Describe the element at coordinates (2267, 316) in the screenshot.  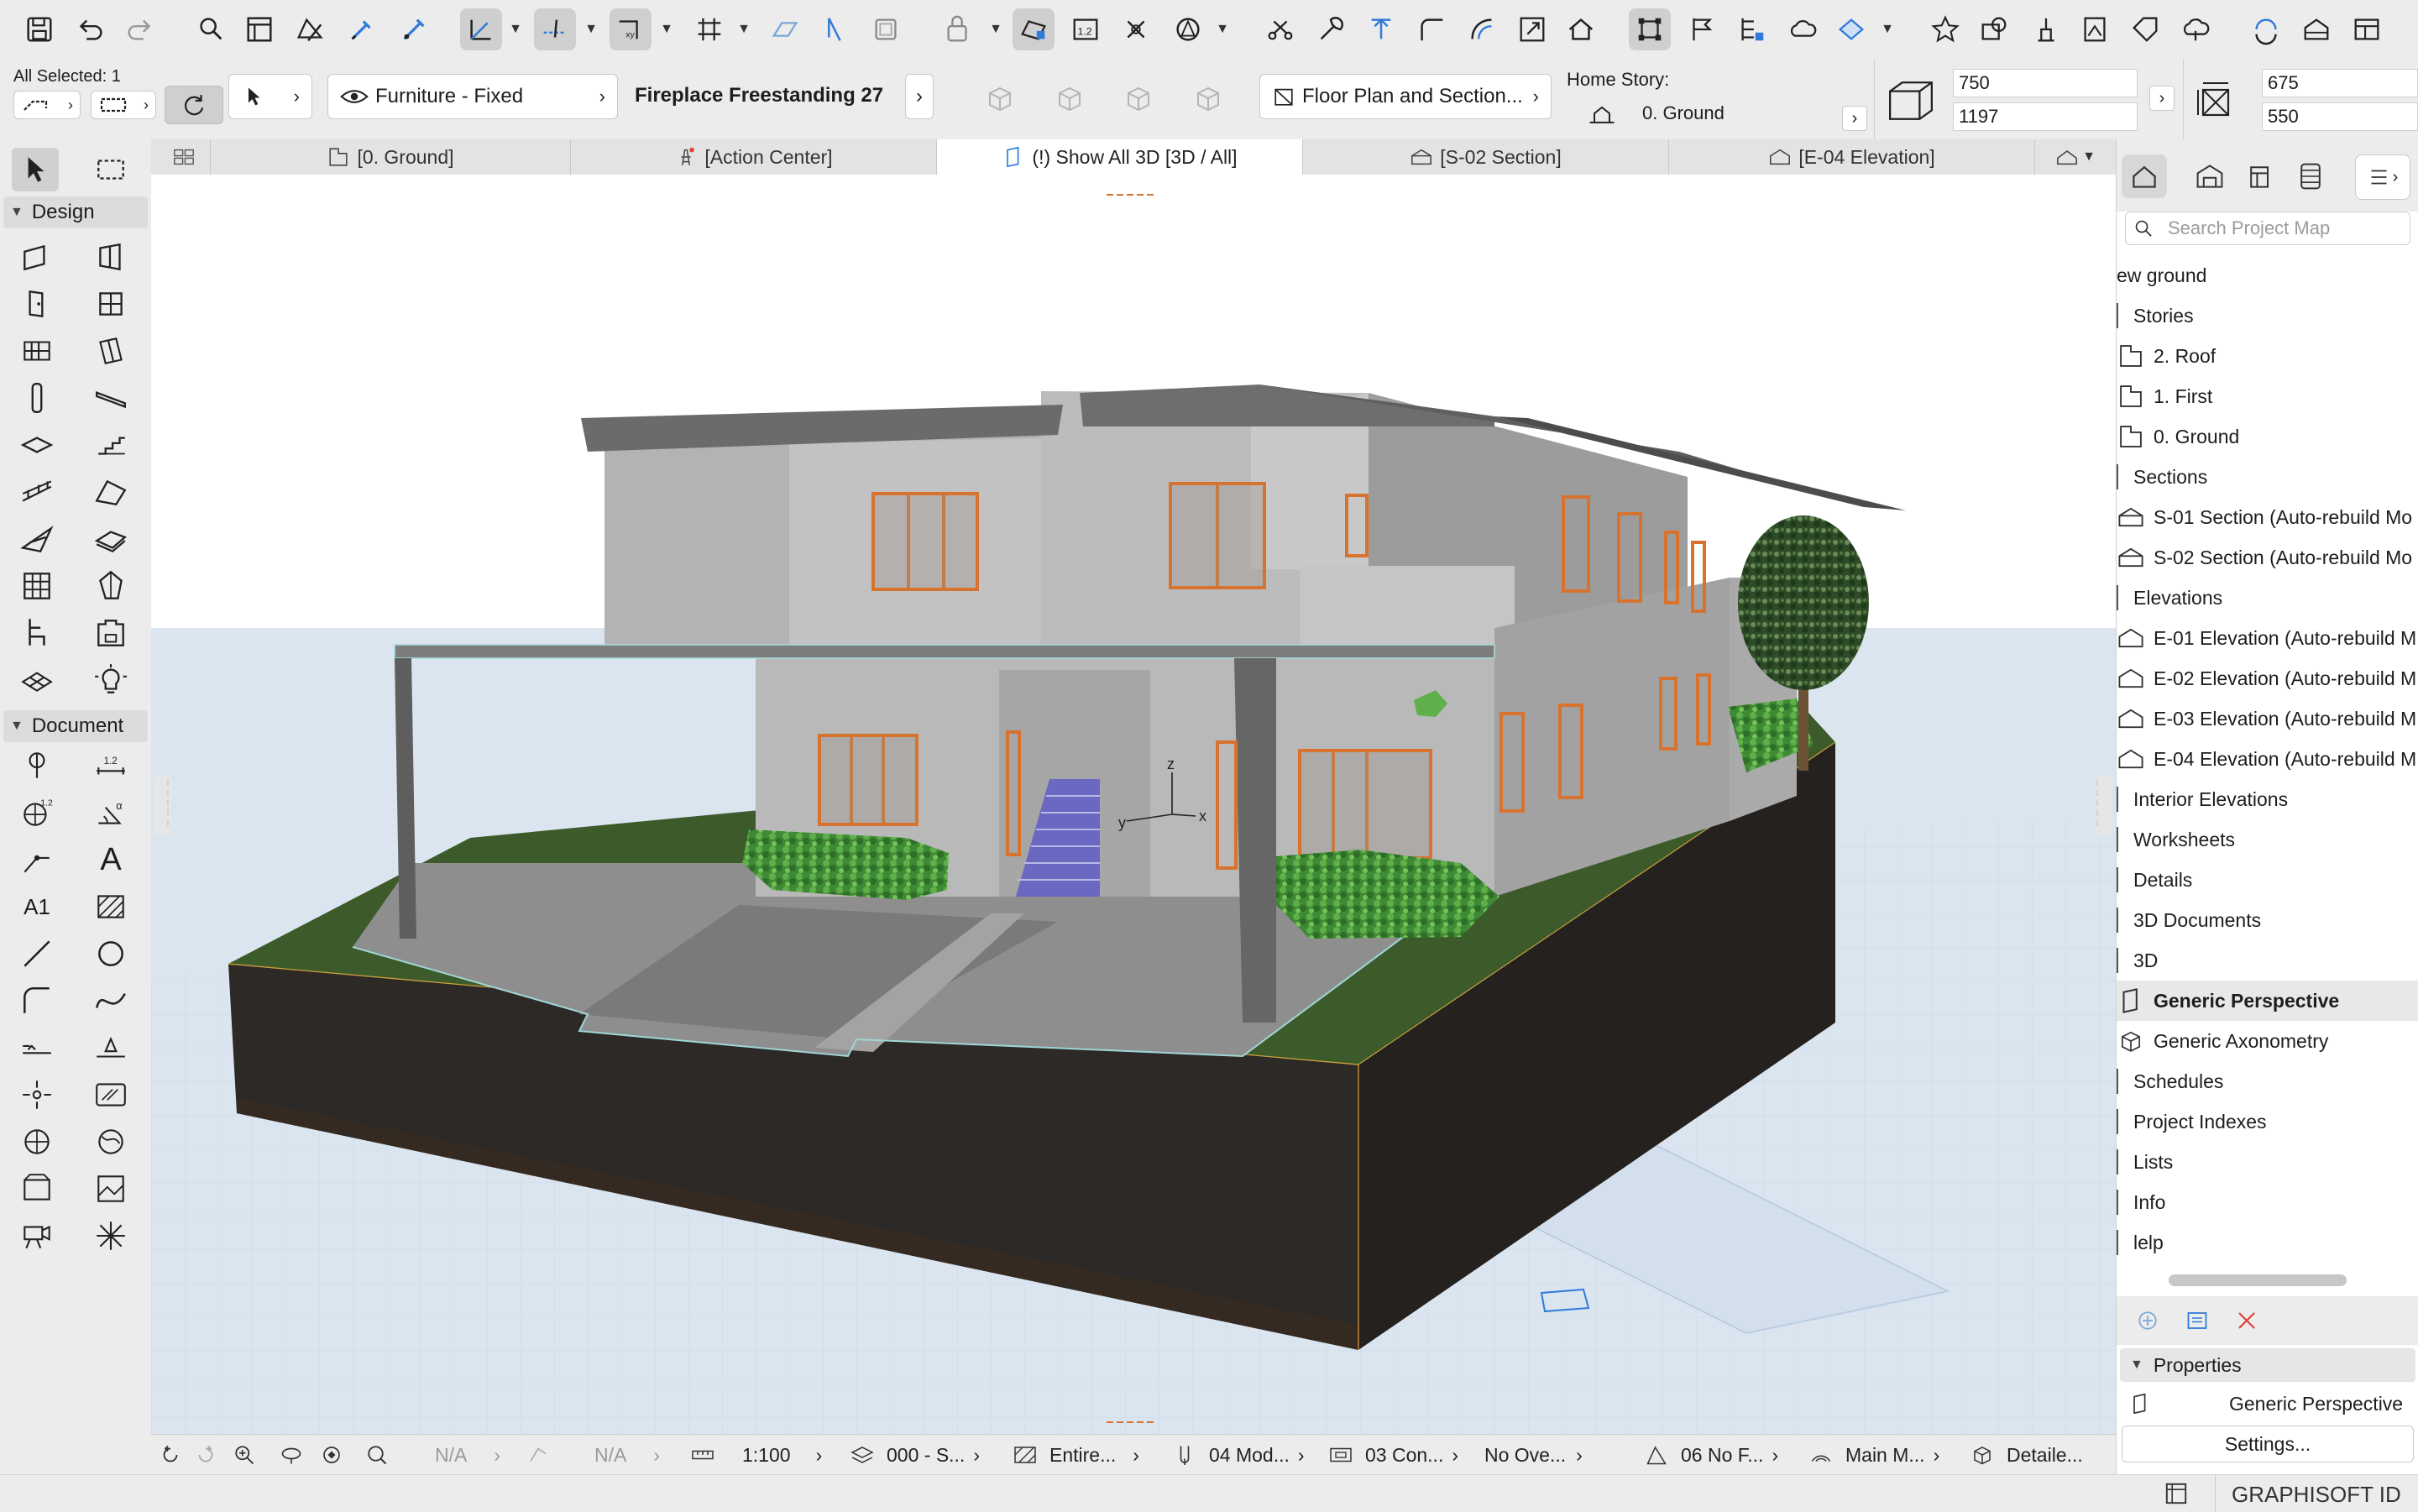
I see `nav-item: Stories` at that location.